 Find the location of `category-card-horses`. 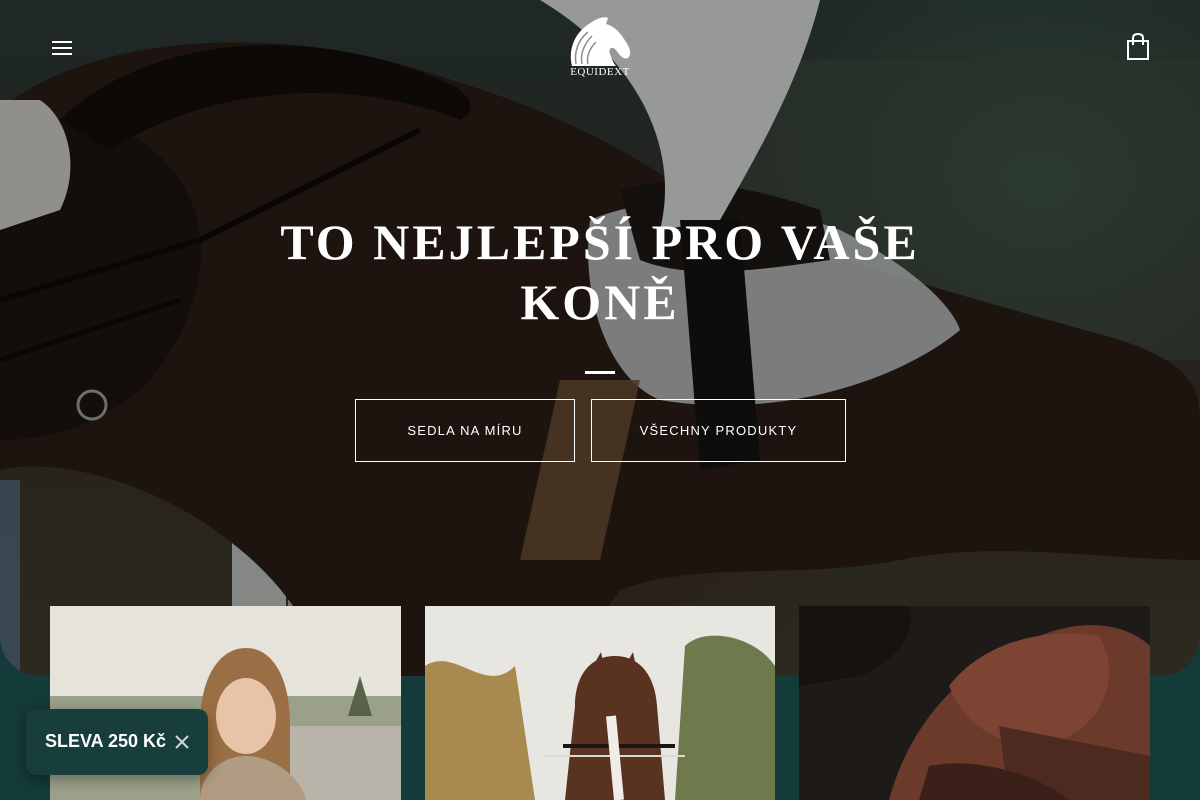

category-card-horses is located at coordinates (600, 703).